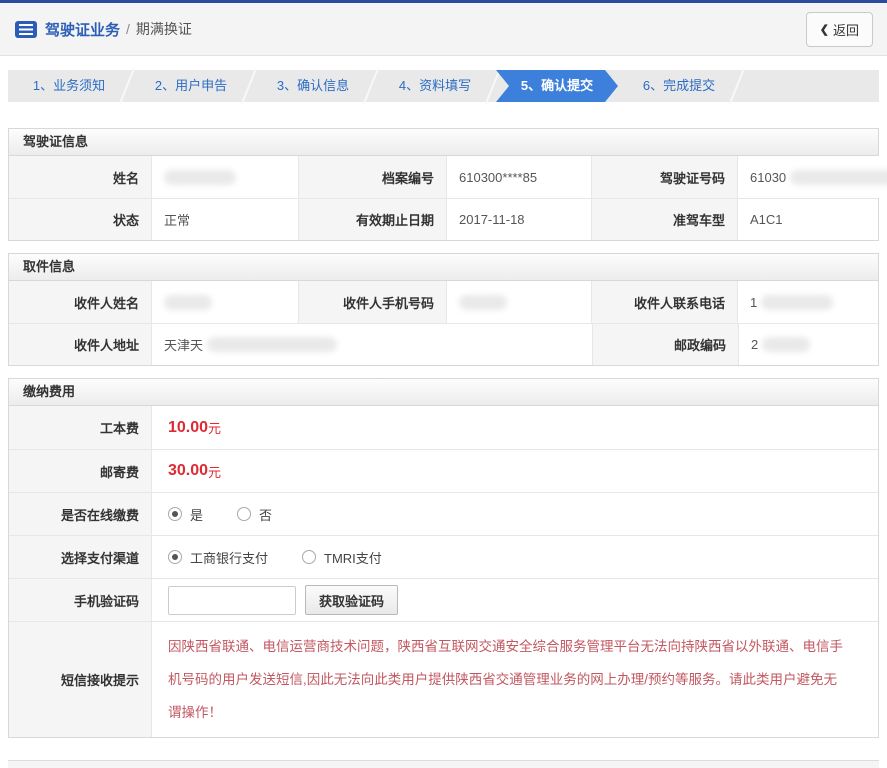 The image size is (887, 768). I want to click on field-value-status: 正常, so click(224, 219).